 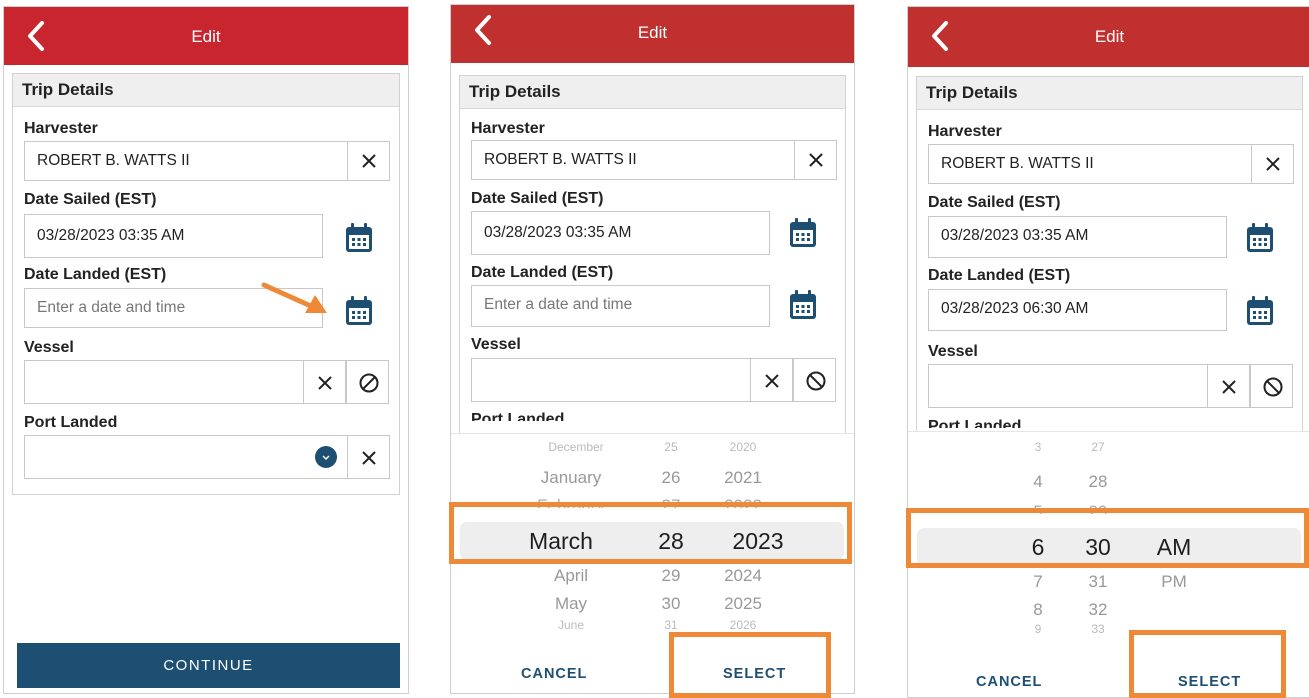 What do you see at coordinates (620, 306) in the screenshot?
I see `date-landed-field: Enter a date and time` at bounding box center [620, 306].